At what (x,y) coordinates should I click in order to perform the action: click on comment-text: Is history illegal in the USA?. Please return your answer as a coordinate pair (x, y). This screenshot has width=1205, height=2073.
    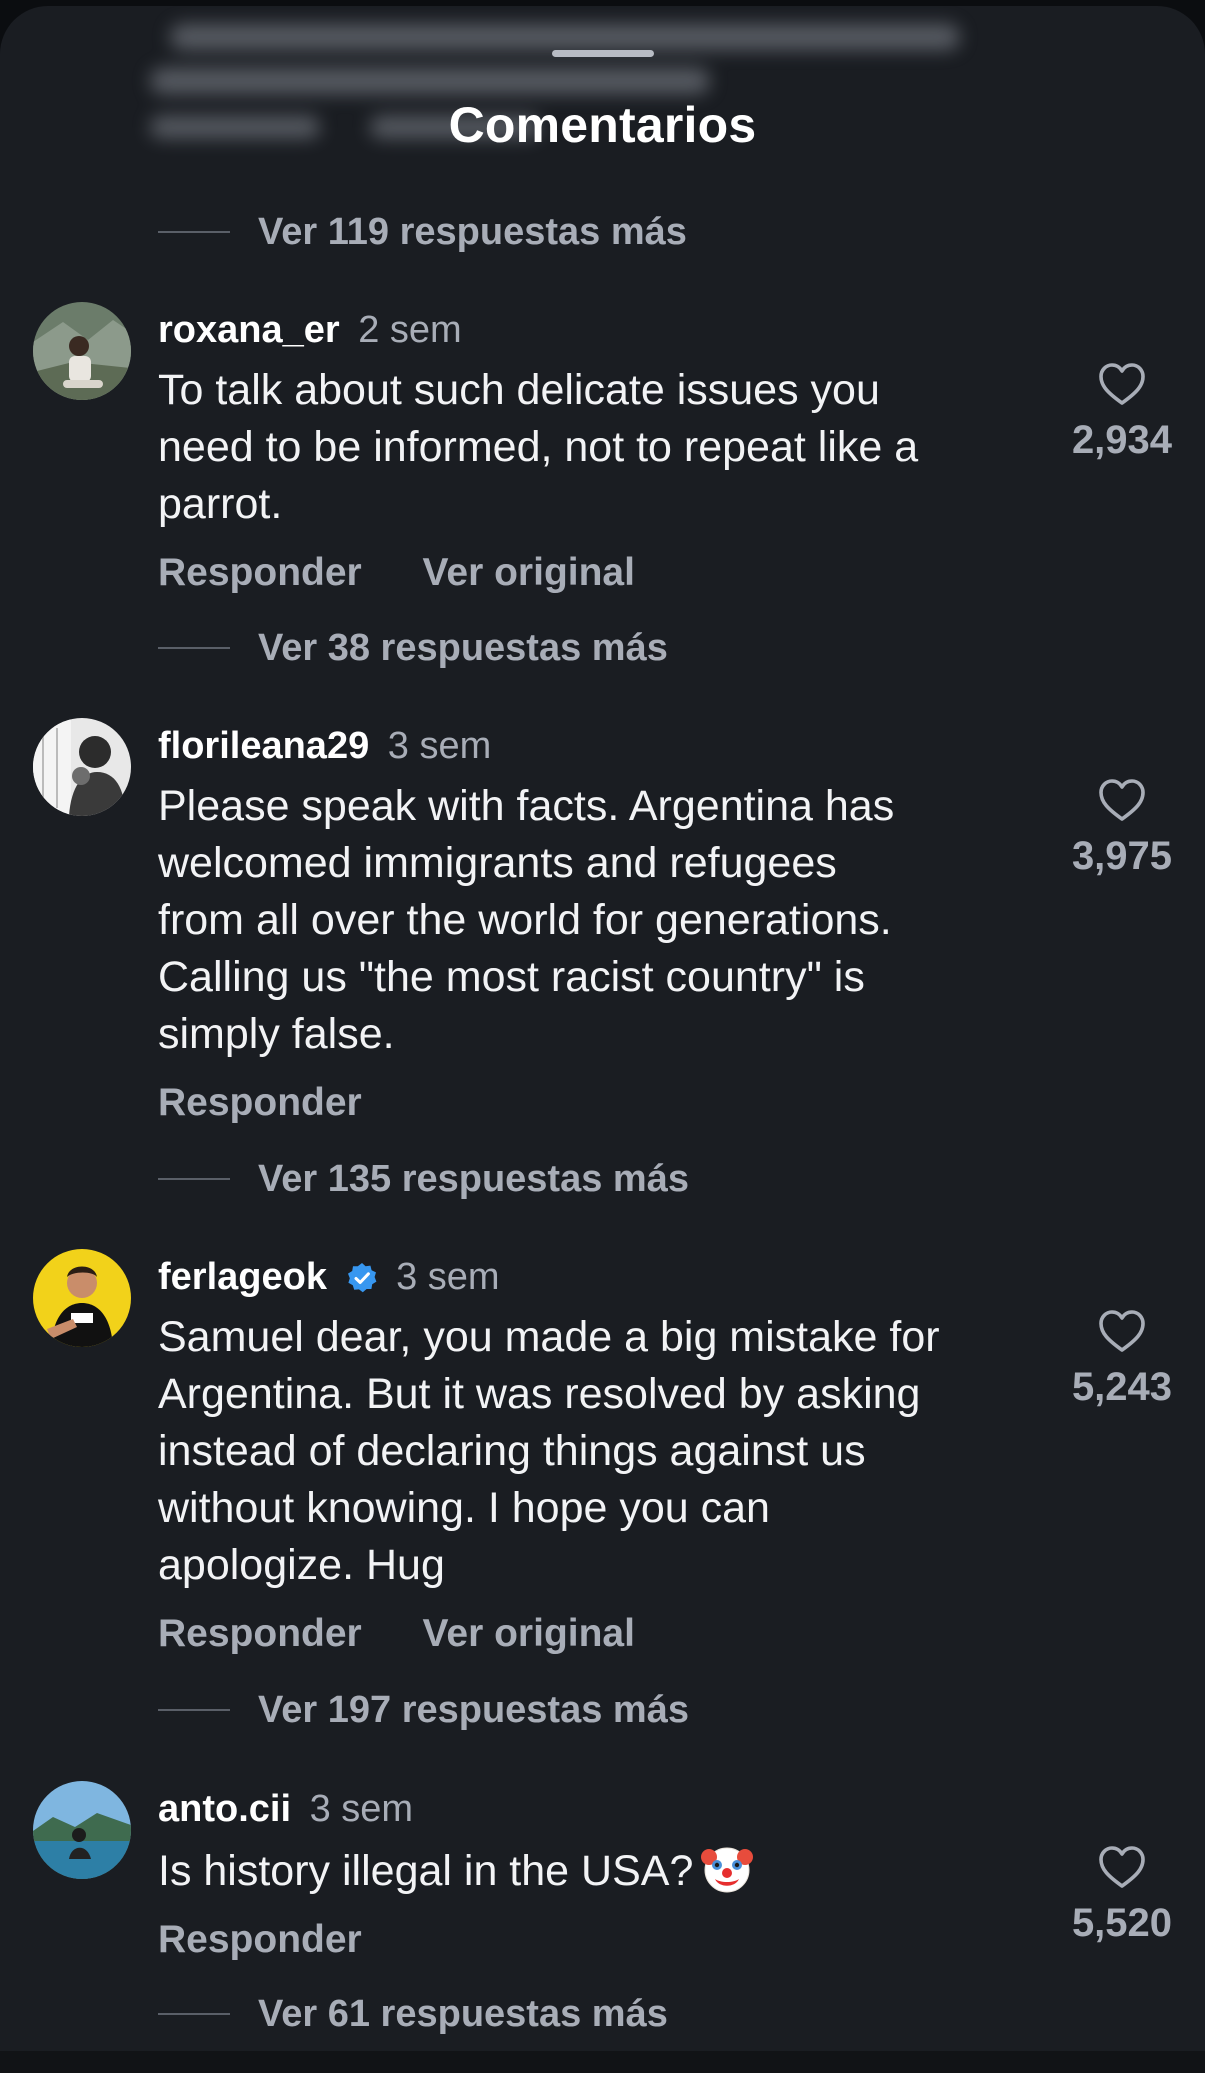
    Looking at the image, I should click on (598, 1870).